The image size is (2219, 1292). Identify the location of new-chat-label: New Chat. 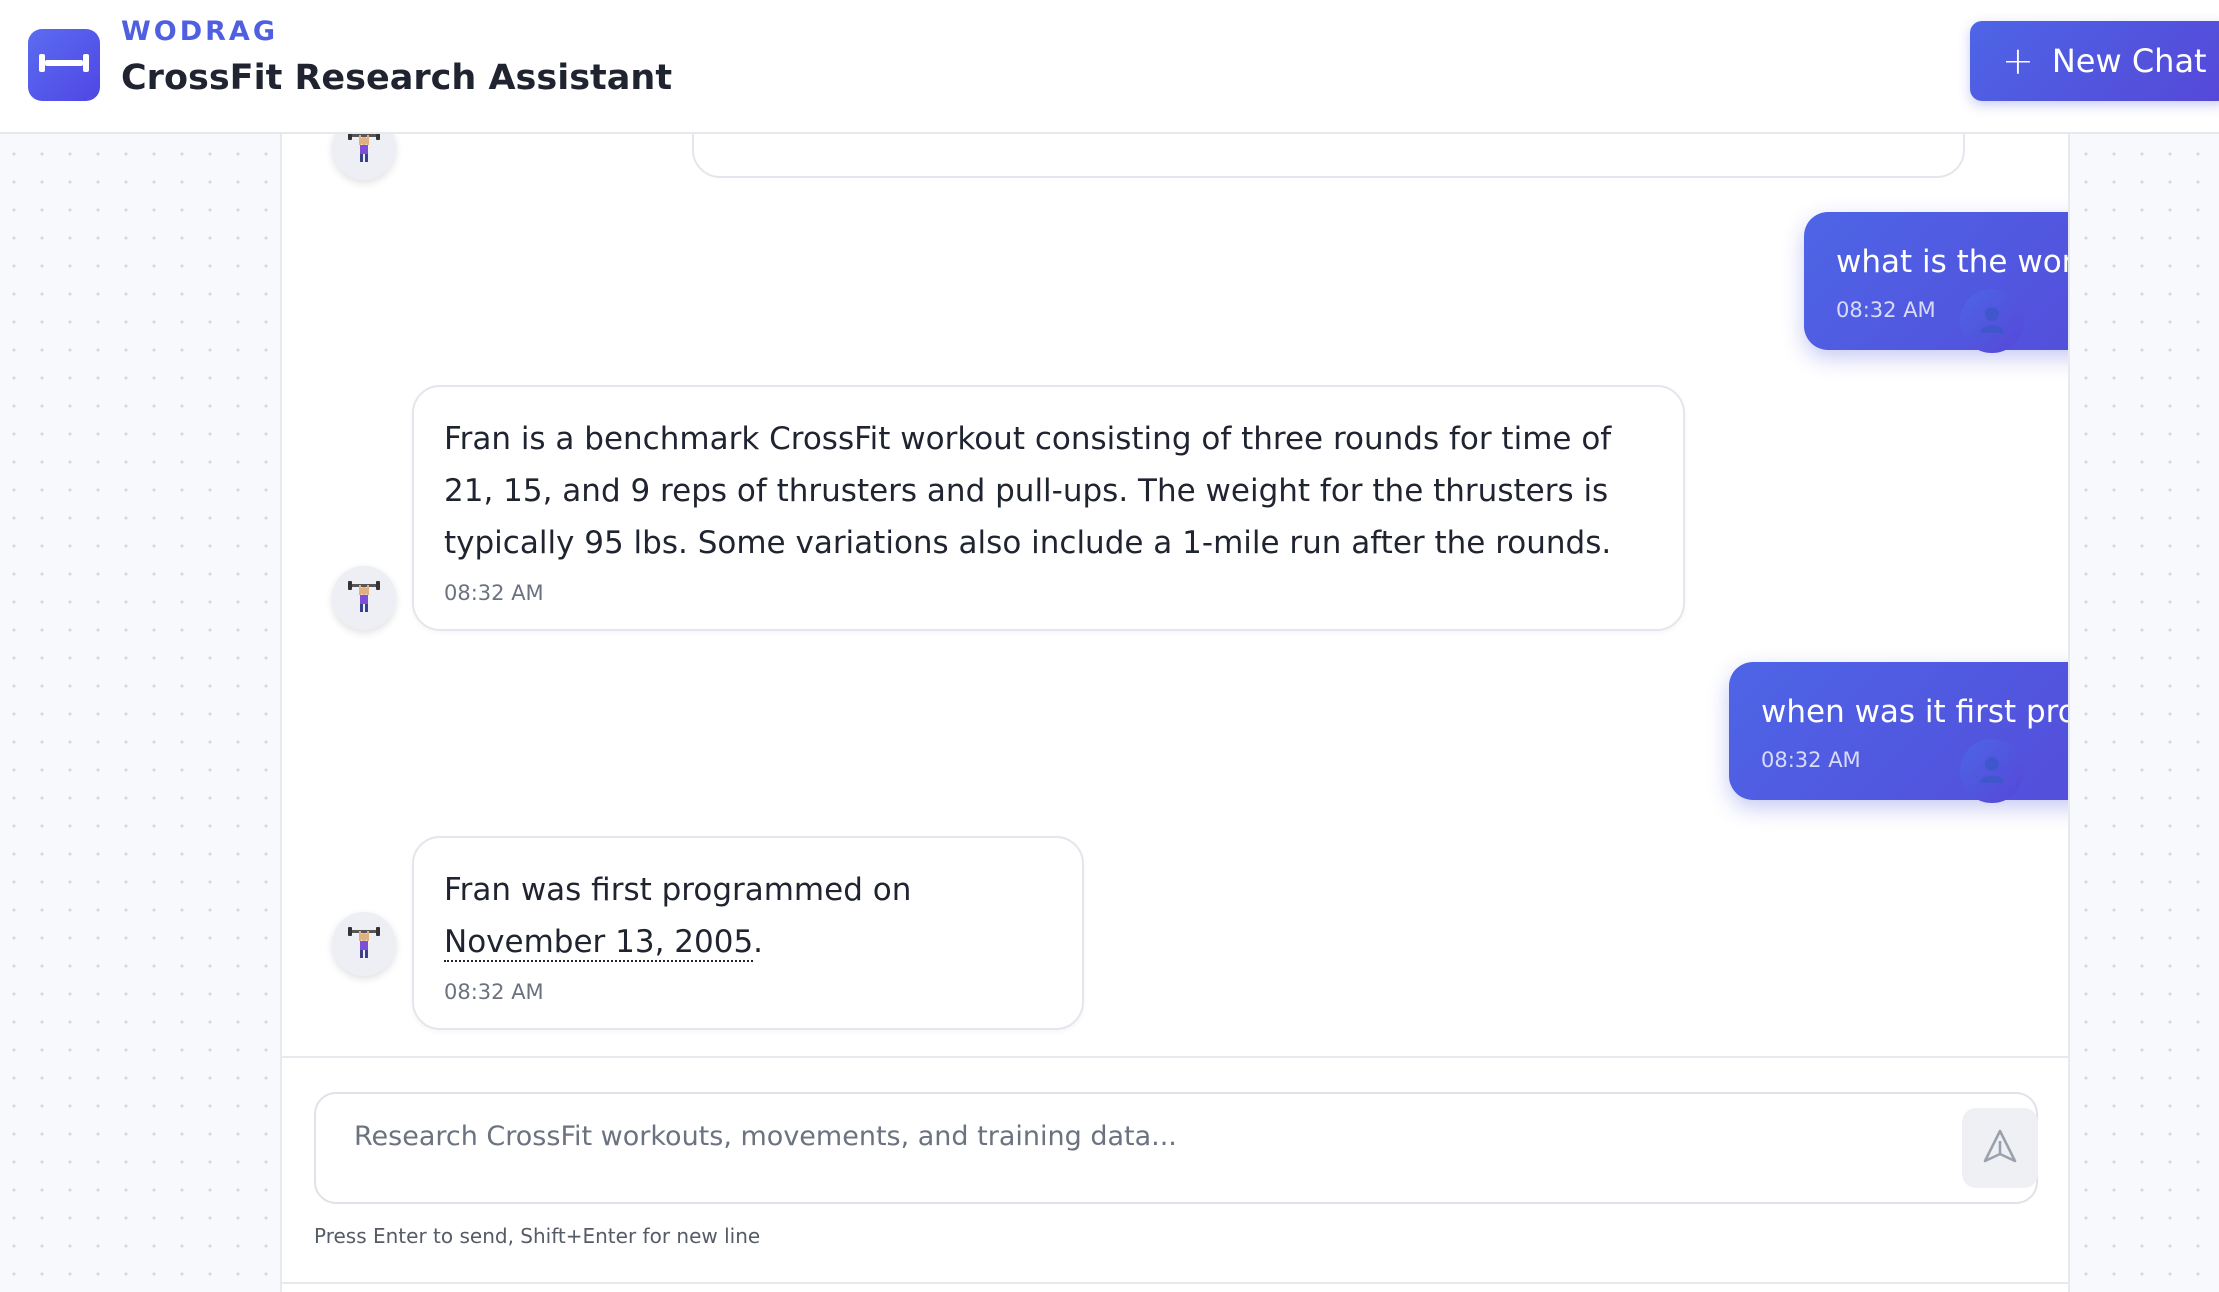
(2129, 61).